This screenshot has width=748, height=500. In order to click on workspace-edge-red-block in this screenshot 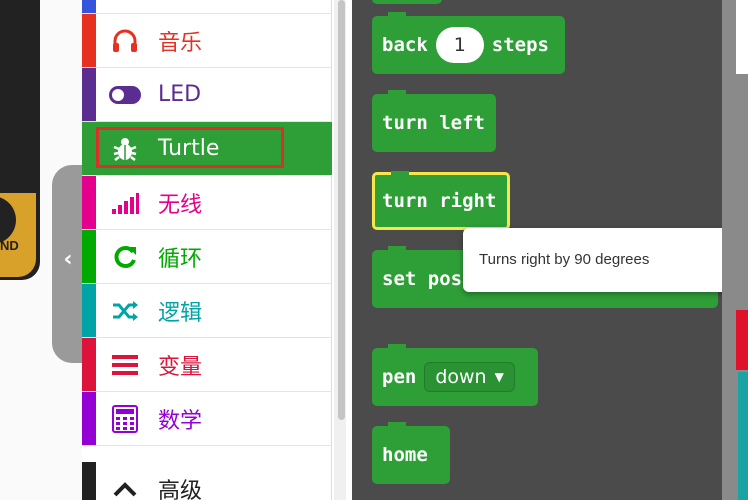, I will do `click(742, 340)`.